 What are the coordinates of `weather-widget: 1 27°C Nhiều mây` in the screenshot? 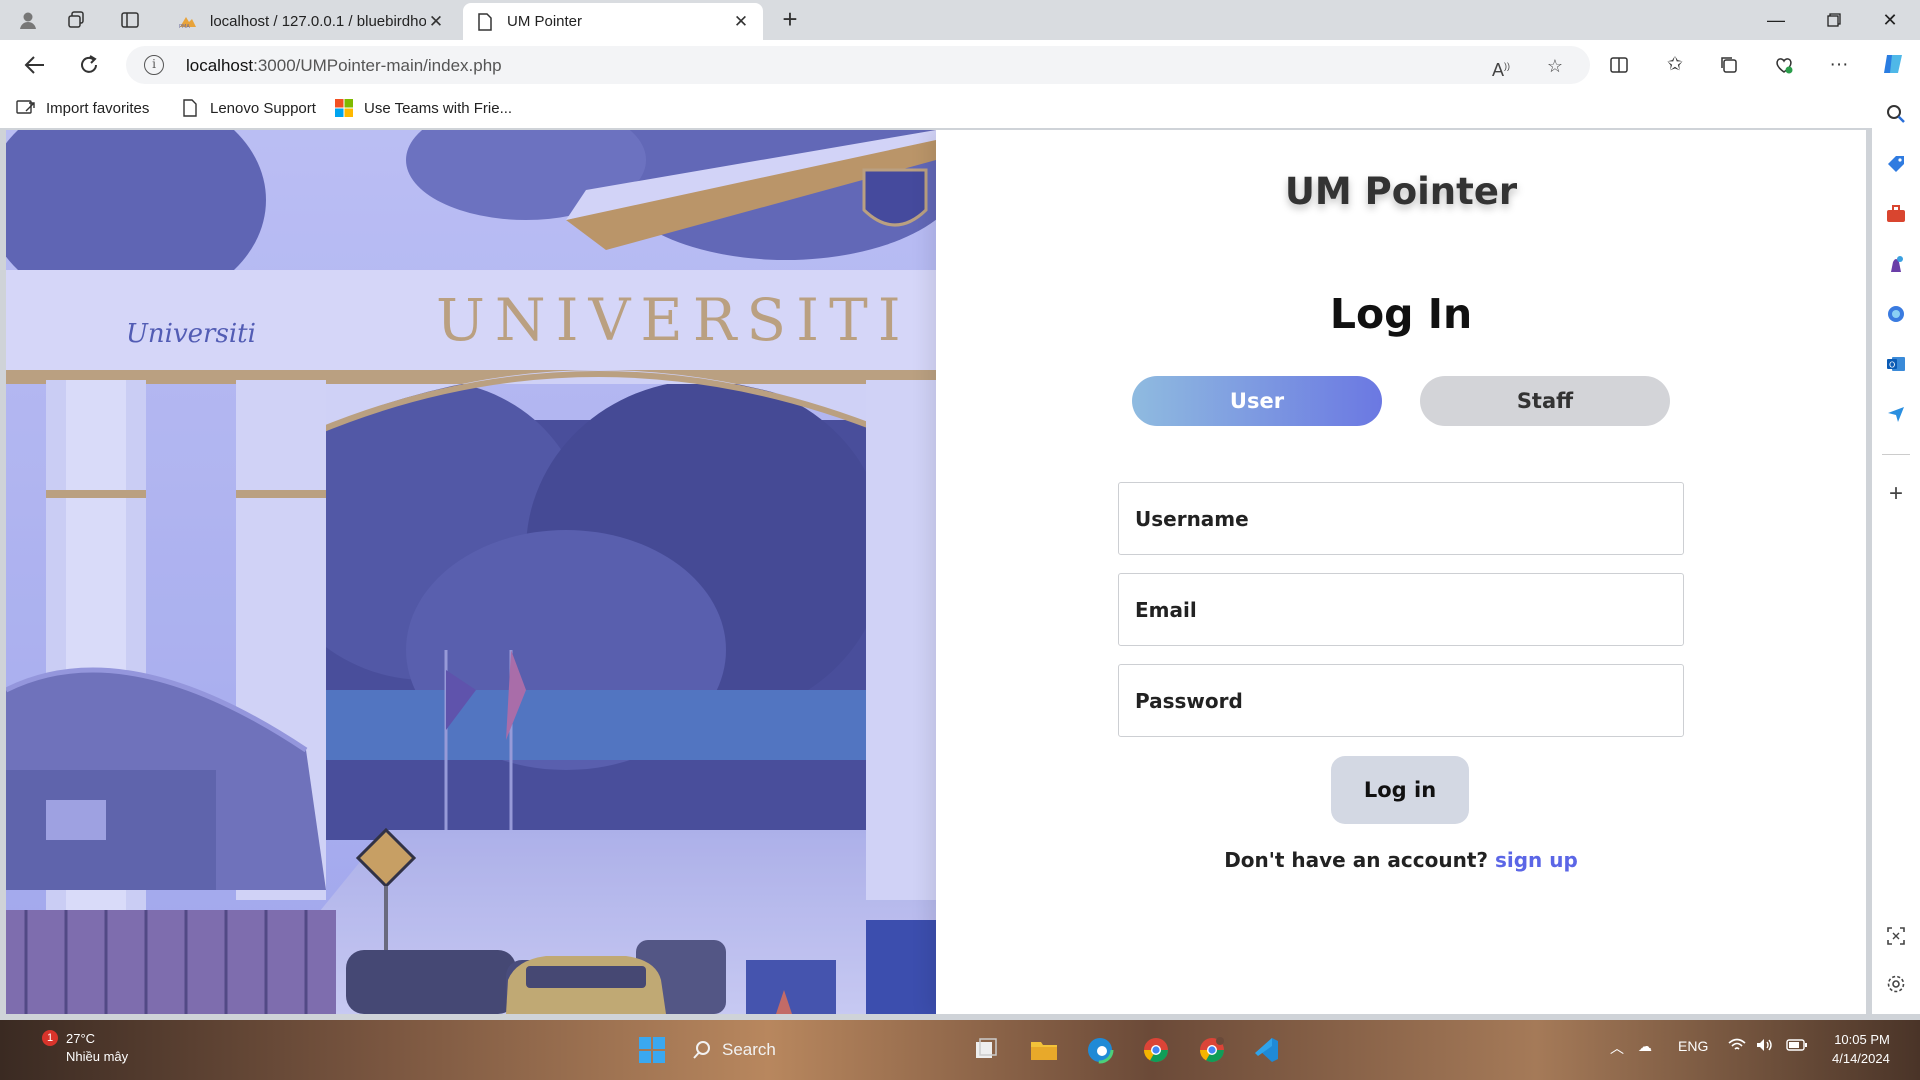 It's located at (74, 1048).